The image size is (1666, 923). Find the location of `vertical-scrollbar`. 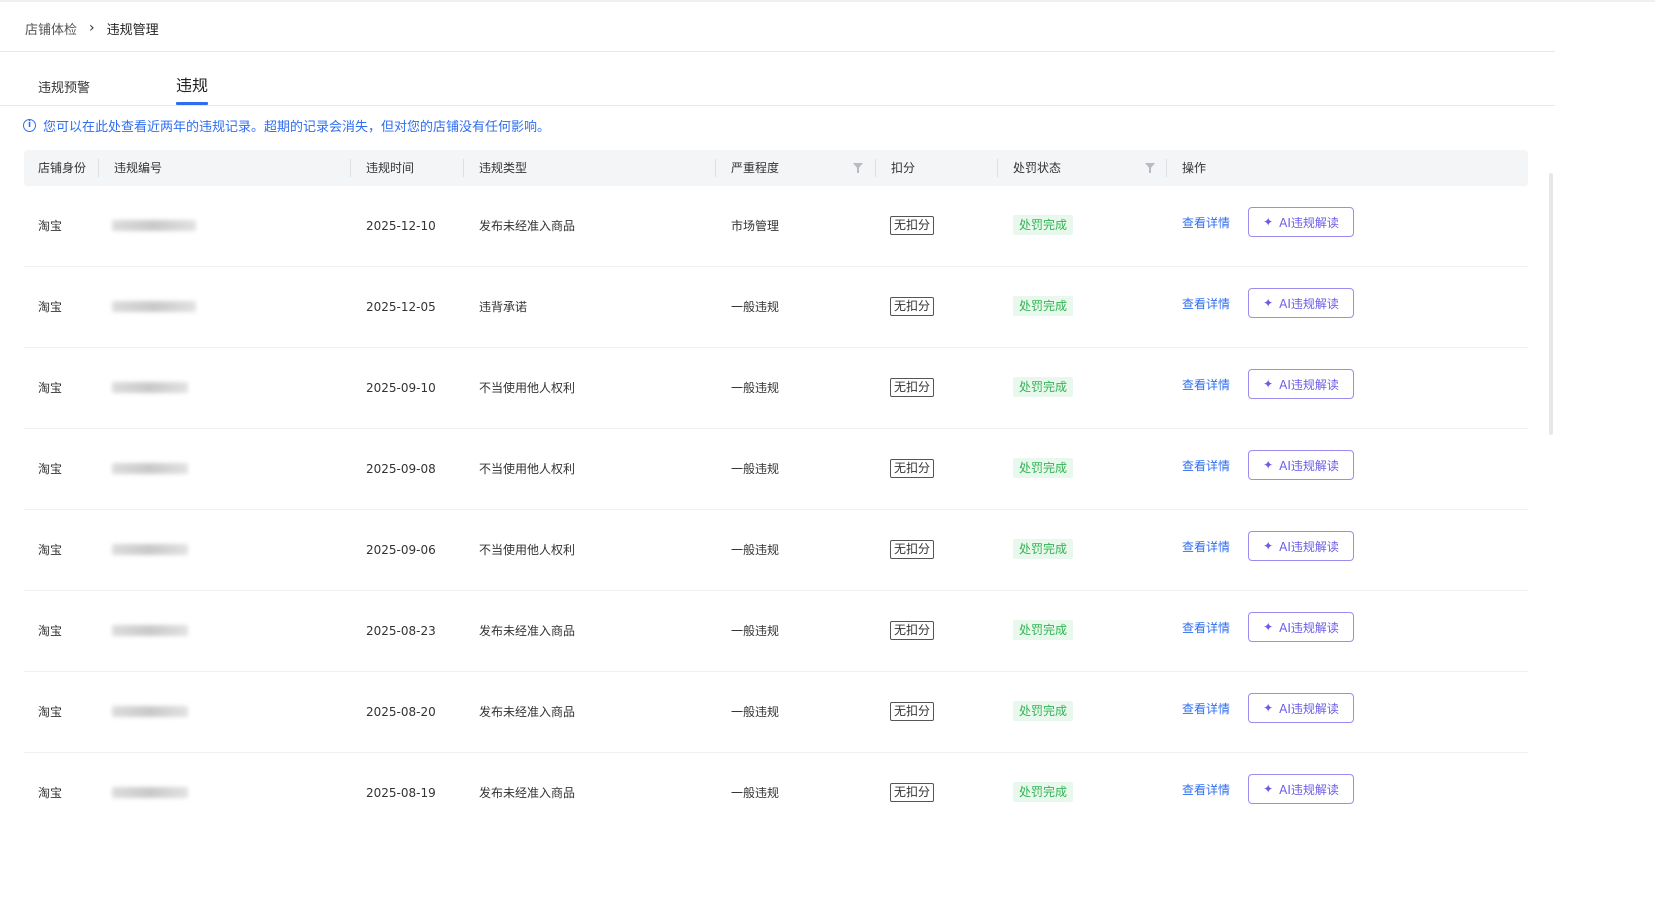

vertical-scrollbar is located at coordinates (1551, 304).